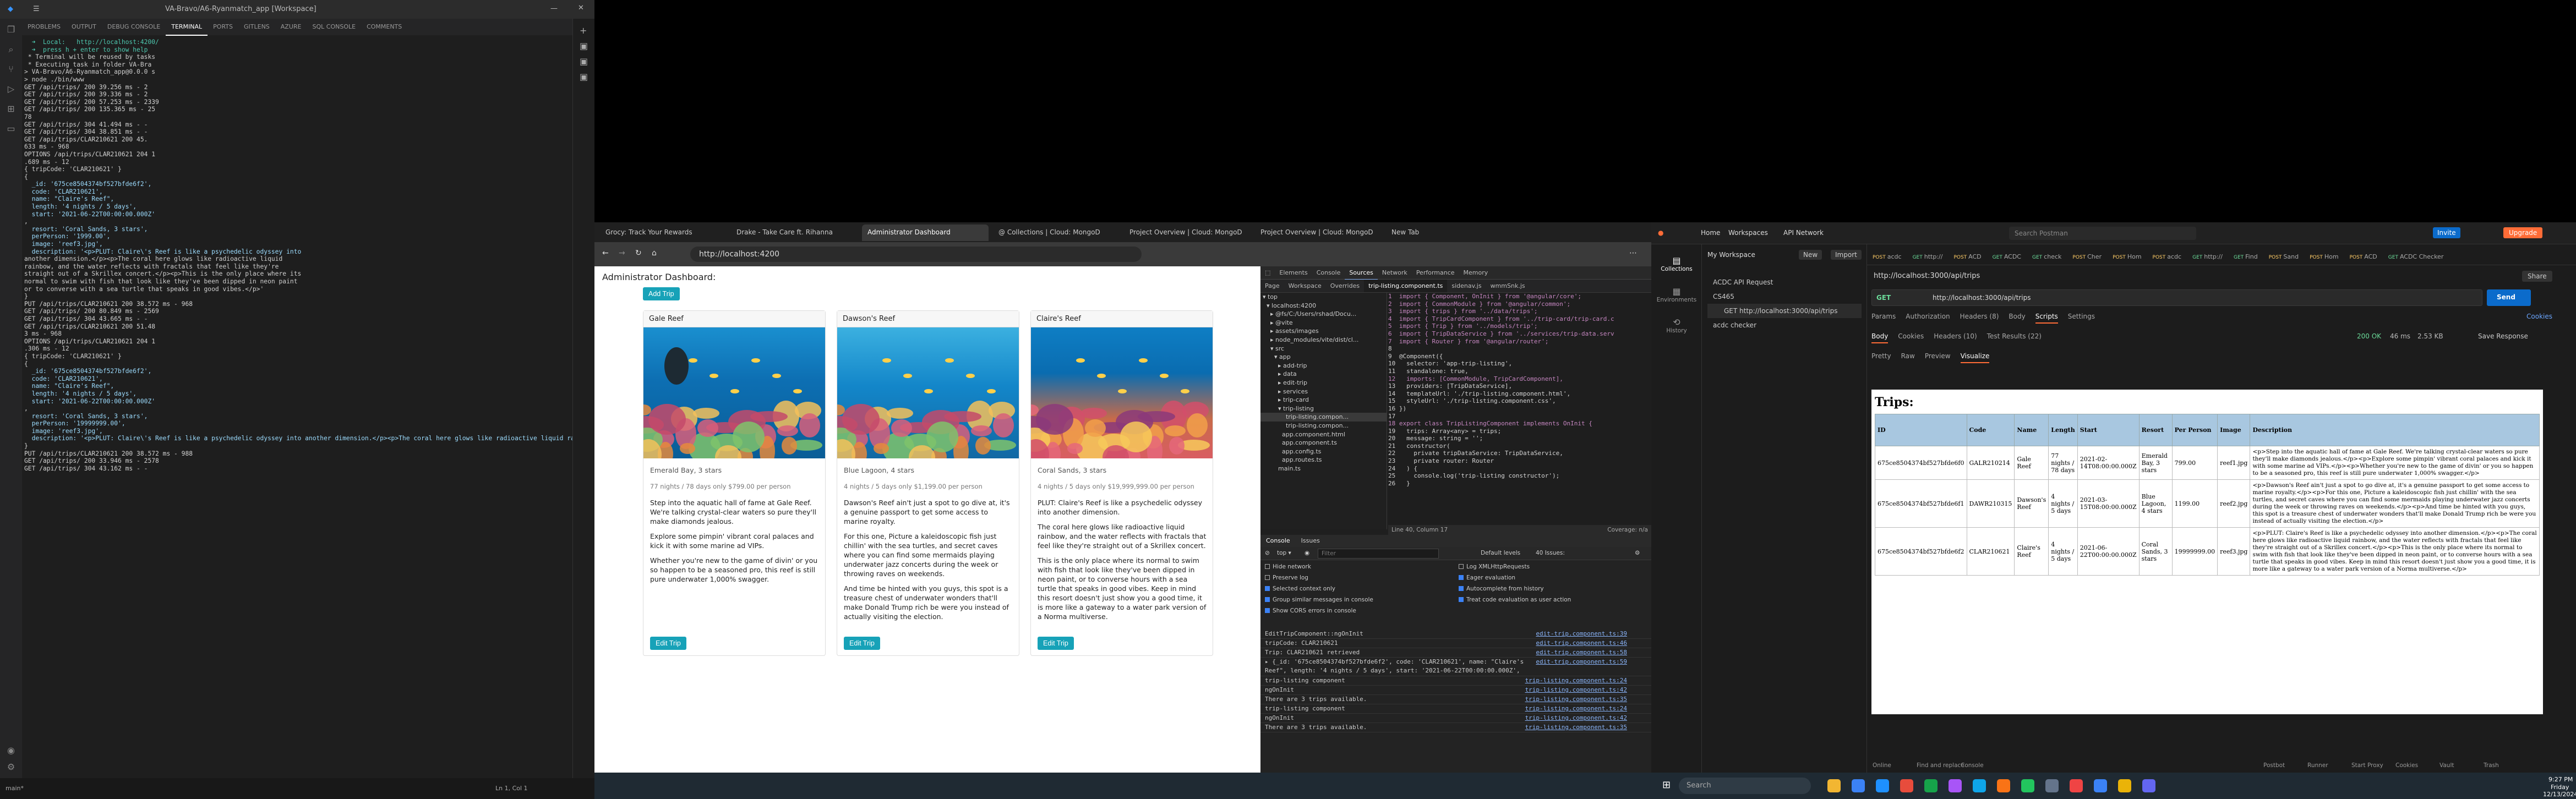 The height and width of the screenshot is (799, 2576). I want to click on tree-item: ▾ src, so click(1324, 348).